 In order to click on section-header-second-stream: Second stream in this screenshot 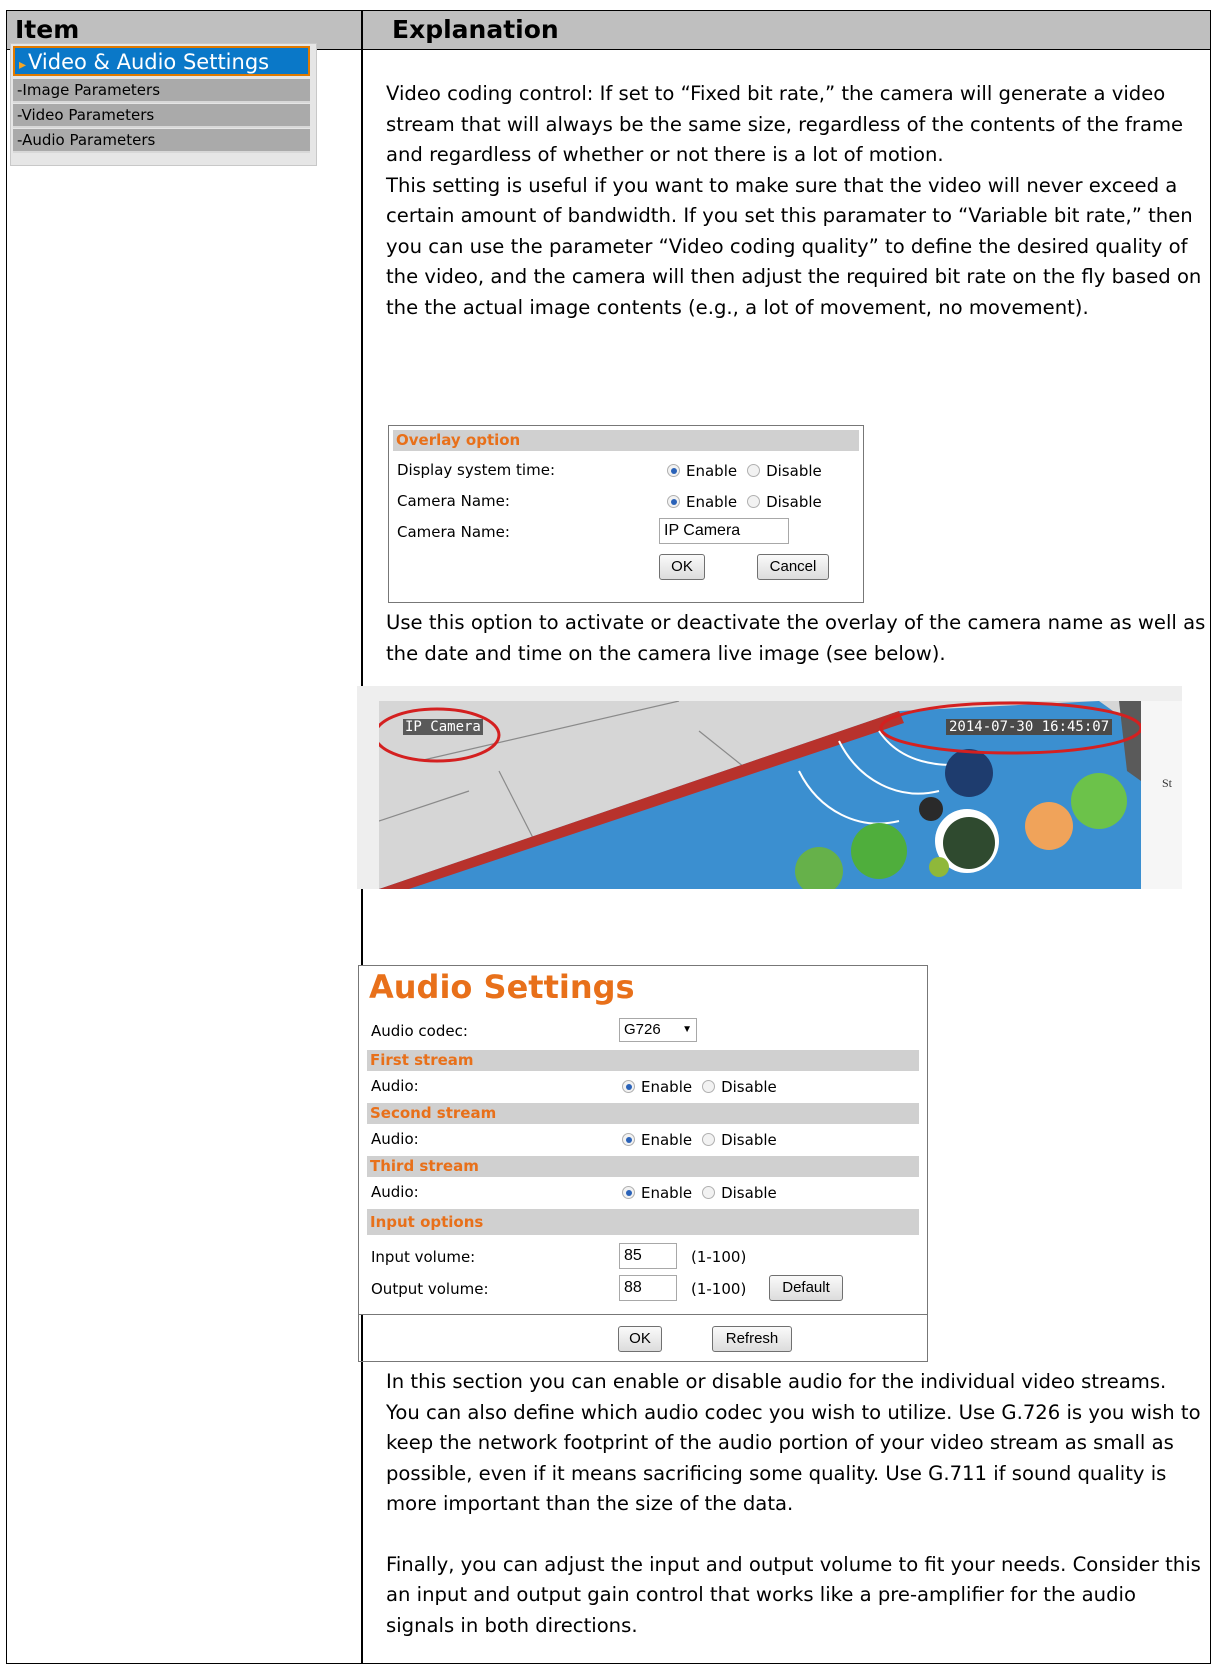, I will do `click(643, 1113)`.